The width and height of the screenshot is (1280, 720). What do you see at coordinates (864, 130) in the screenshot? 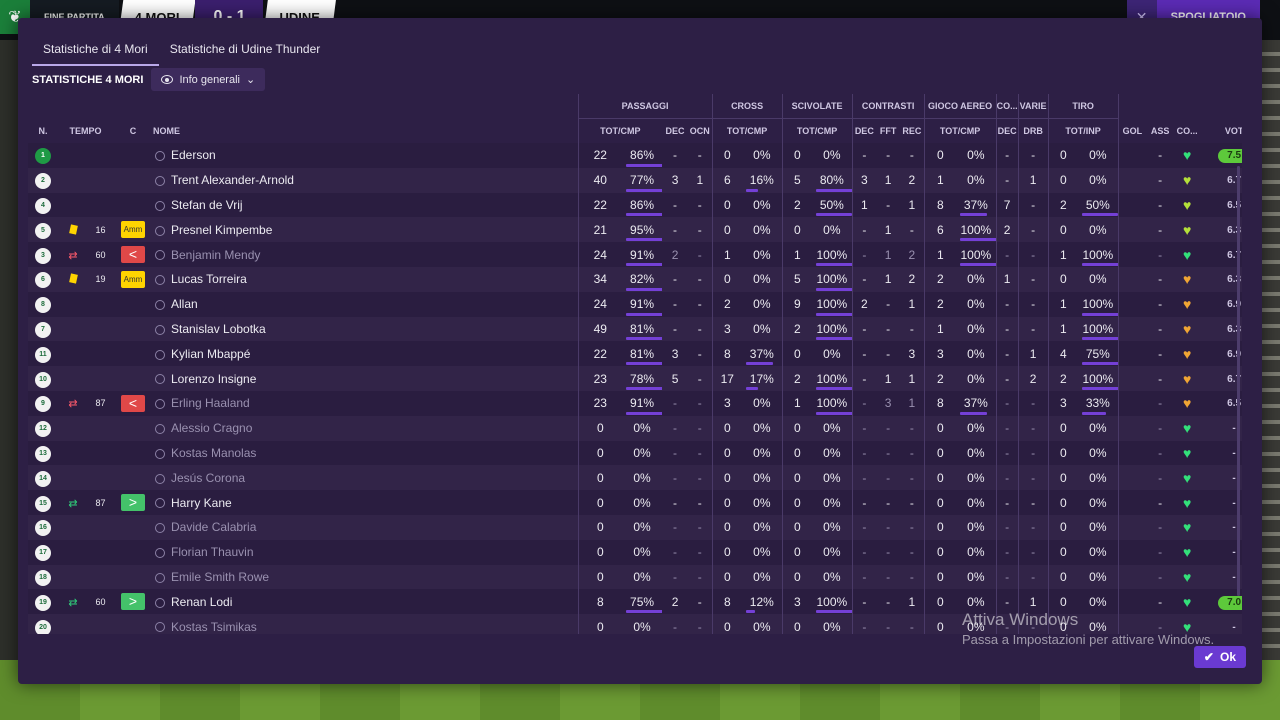
I see `col-contr-dec: DEC` at bounding box center [864, 130].